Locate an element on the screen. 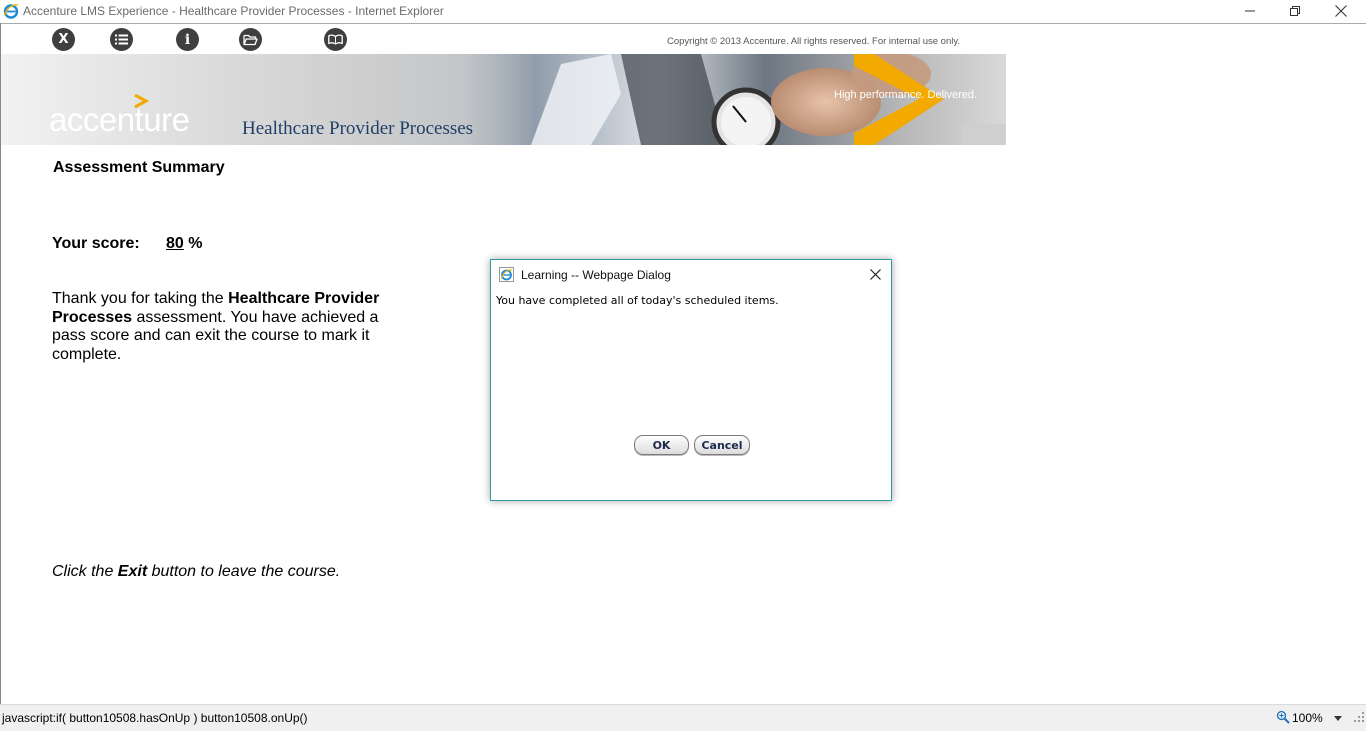 This screenshot has width=1366, height=731. info-icon: i is located at coordinates (187, 39).